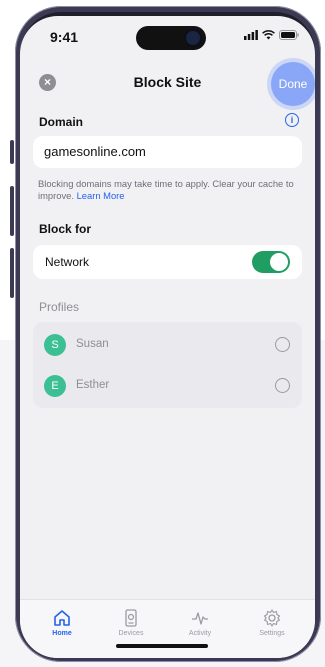 This screenshot has width=325, height=667. Describe the element at coordinates (251, 35) in the screenshot. I see `signal-icon` at that location.